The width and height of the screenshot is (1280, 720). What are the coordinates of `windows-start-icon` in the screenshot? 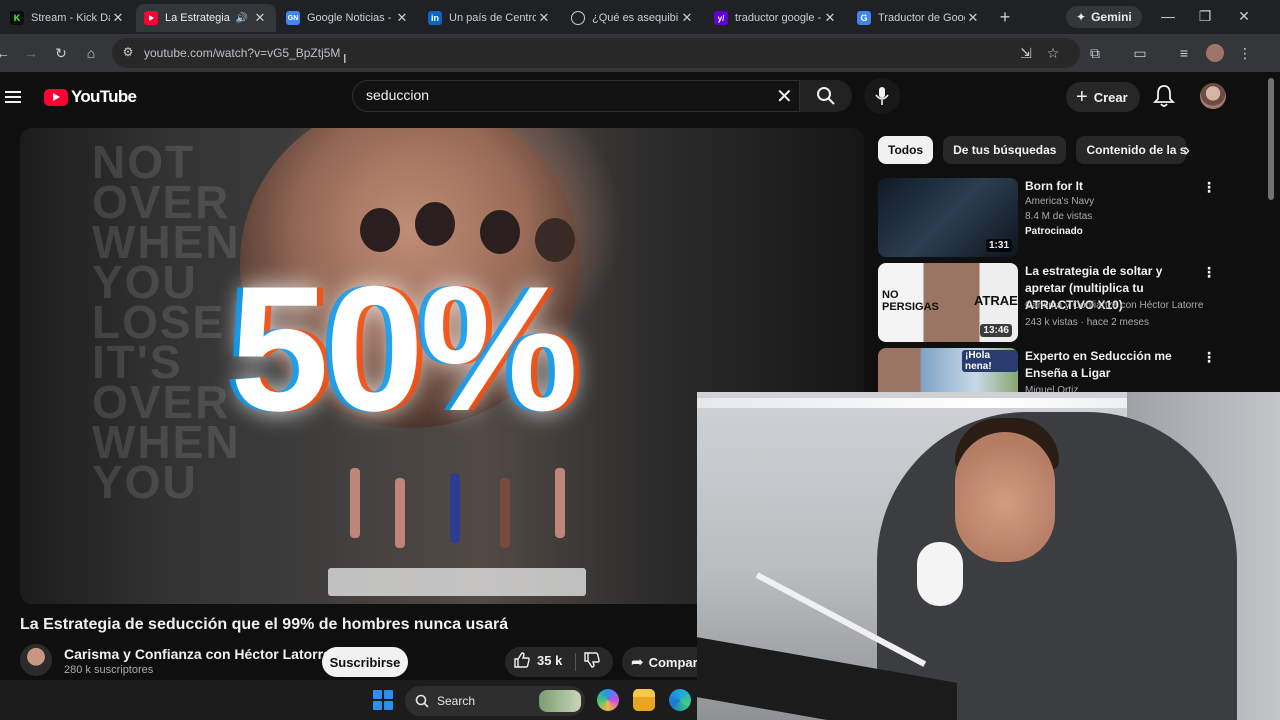 It's located at (383, 700).